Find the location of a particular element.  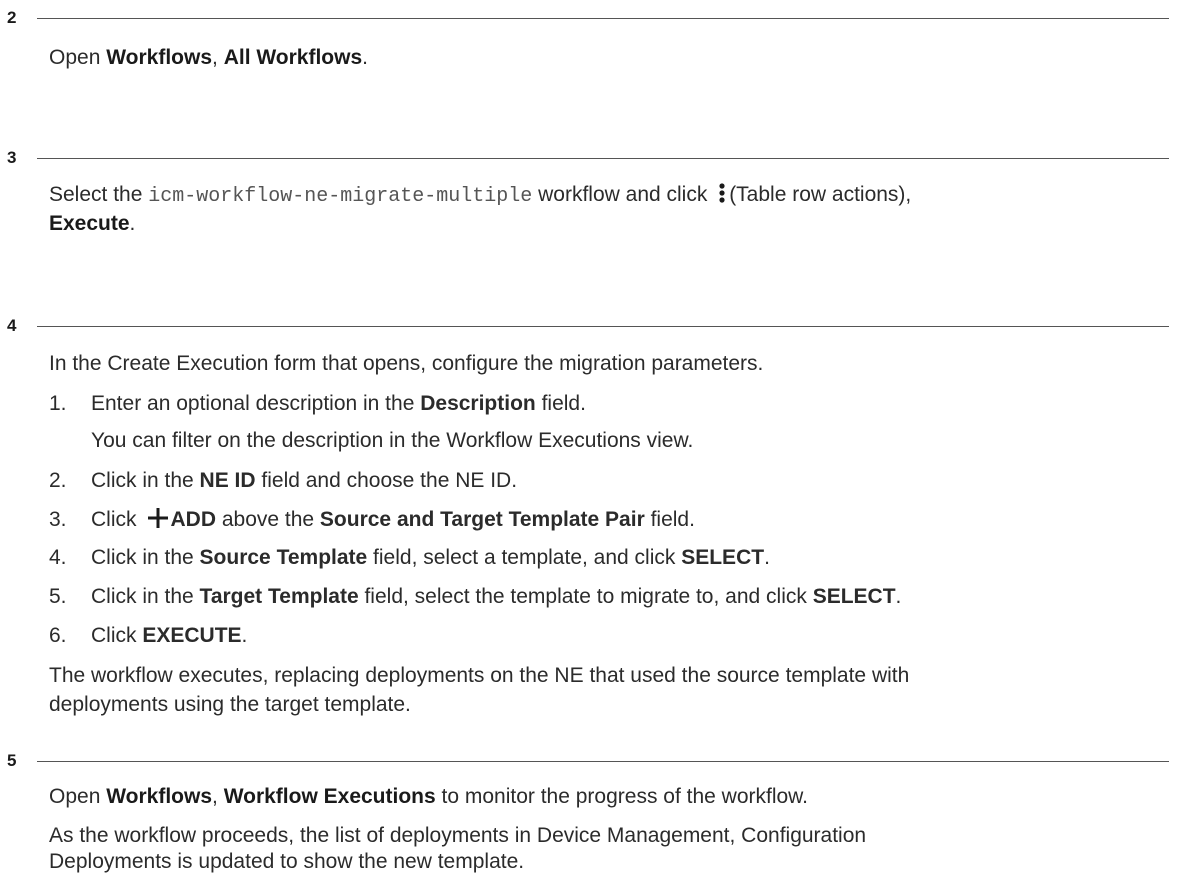

field-template-pair: Source and Target Template Pair is located at coordinates (482, 519).